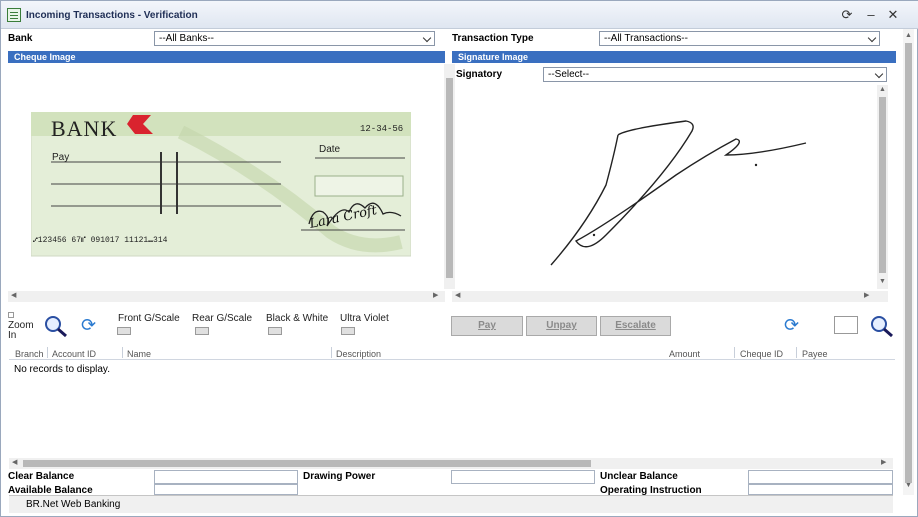 The height and width of the screenshot is (517, 918). I want to click on refresh-image-icon: ⟳, so click(88, 325).